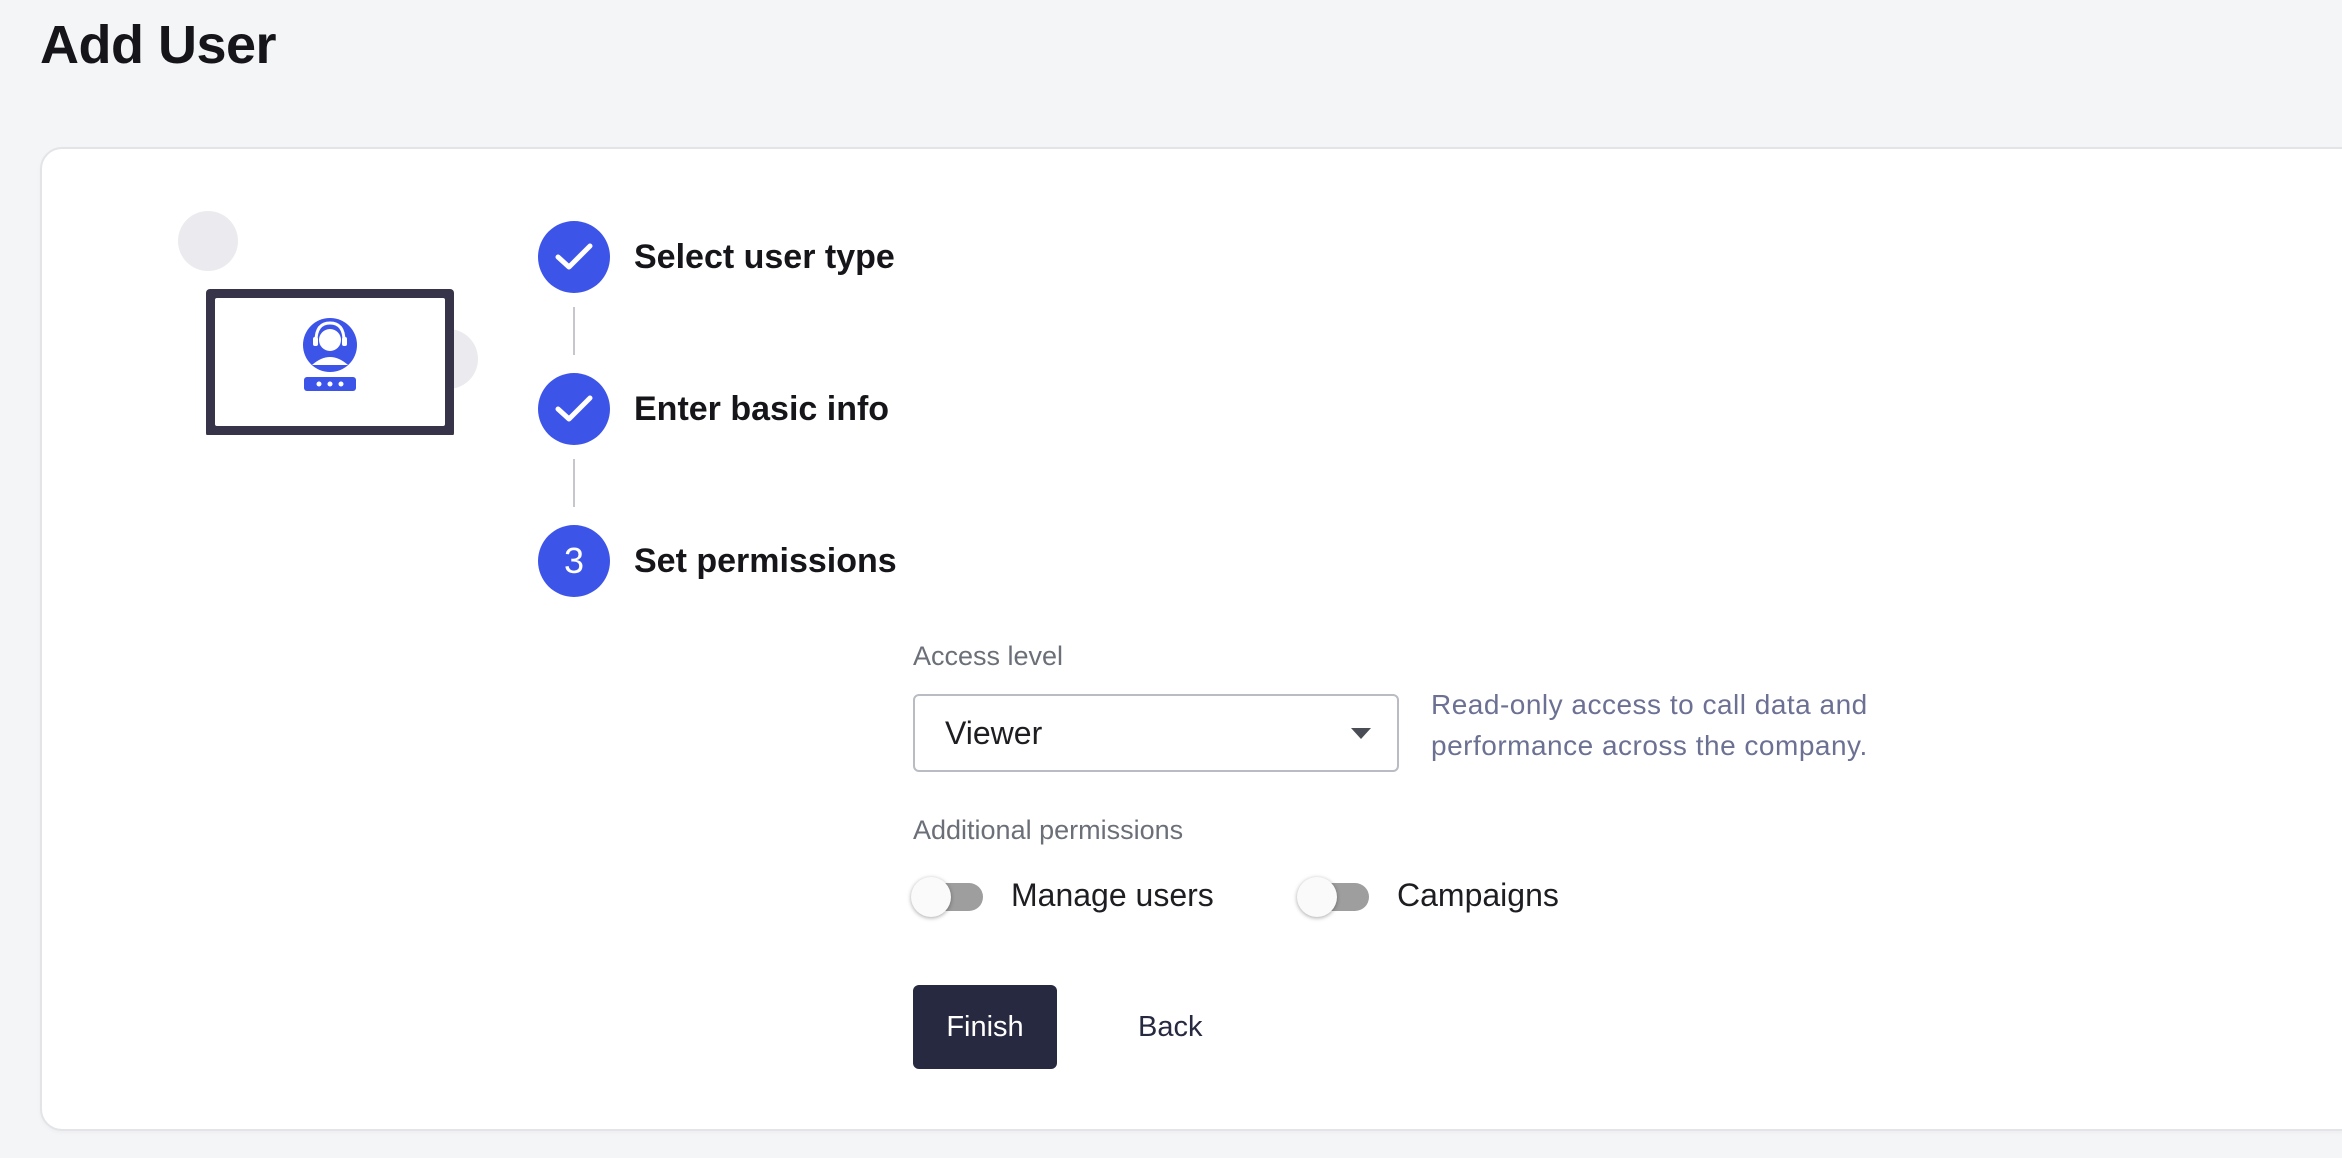 This screenshot has height=1158, width=2342. I want to click on access-level-label: Access level, so click(988, 656).